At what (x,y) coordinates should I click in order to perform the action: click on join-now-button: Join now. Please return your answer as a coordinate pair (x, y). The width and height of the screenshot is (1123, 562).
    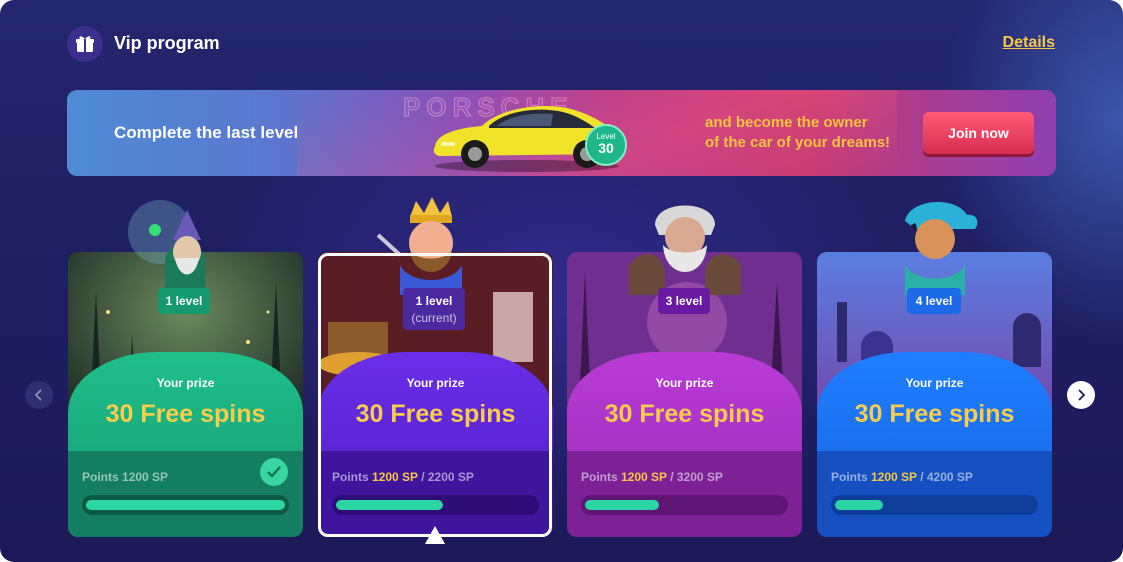
    Looking at the image, I should click on (978, 133).